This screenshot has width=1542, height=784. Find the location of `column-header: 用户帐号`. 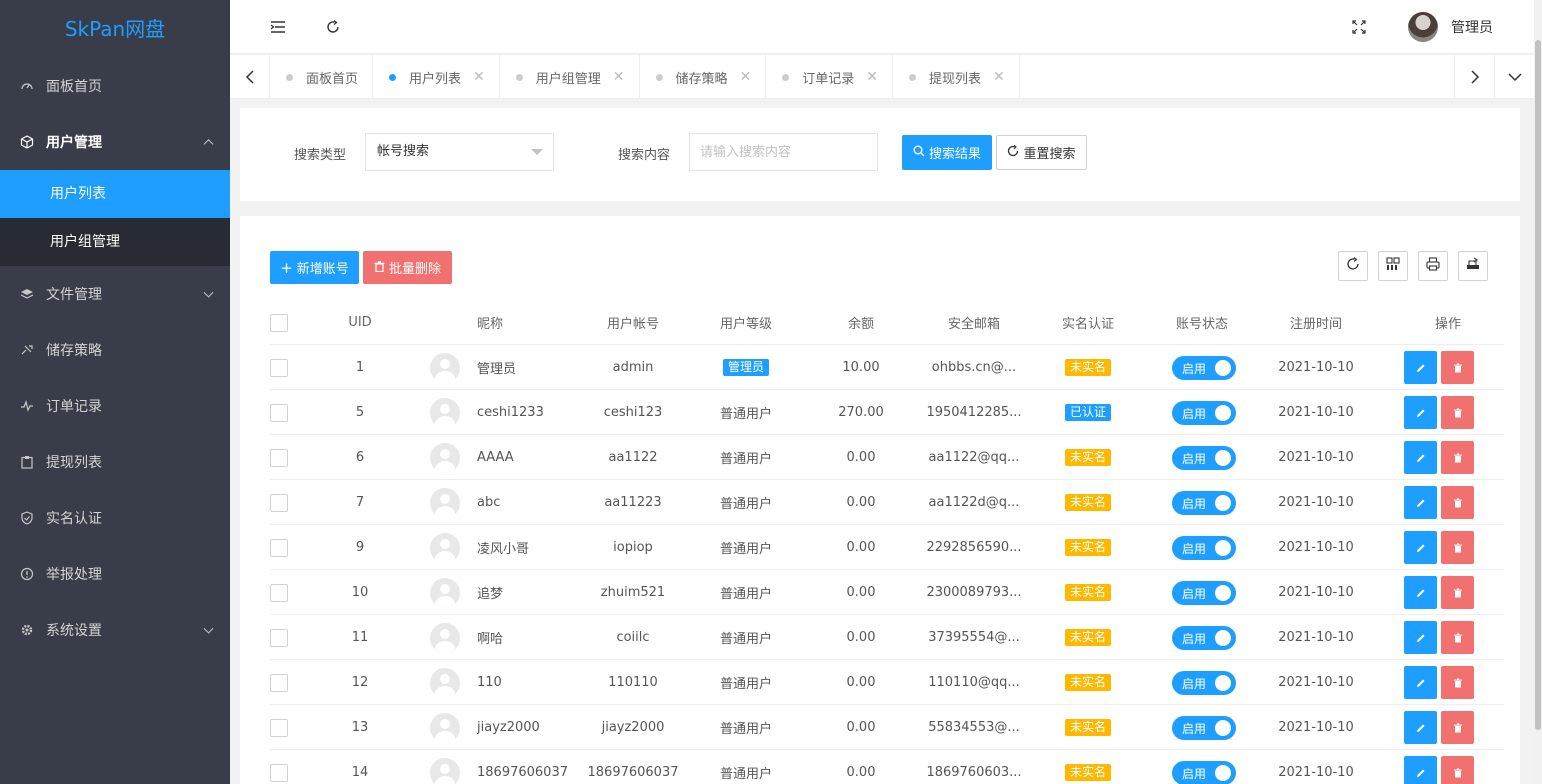

column-header: 用户帐号 is located at coordinates (633, 322).